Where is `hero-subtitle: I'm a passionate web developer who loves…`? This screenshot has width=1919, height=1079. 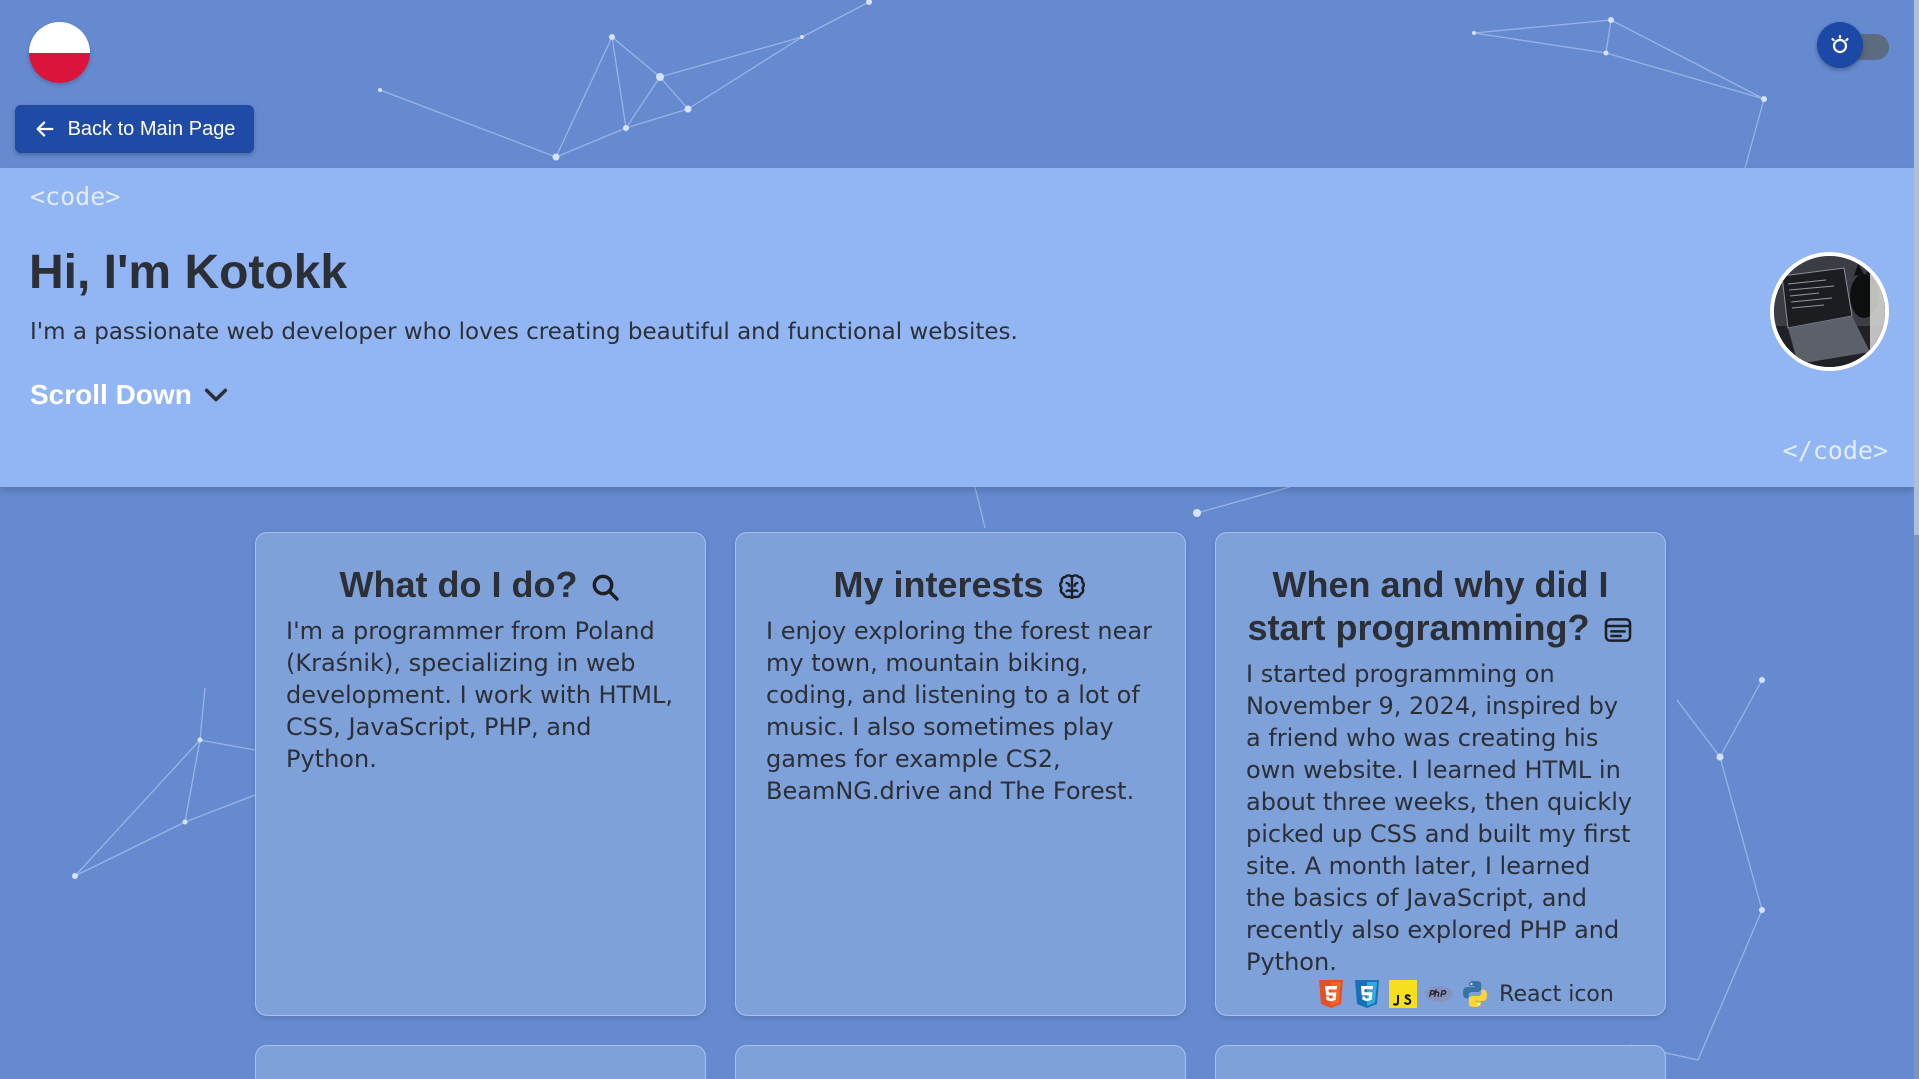 hero-subtitle: I'm a passionate web developer who loves… is located at coordinates (524, 332).